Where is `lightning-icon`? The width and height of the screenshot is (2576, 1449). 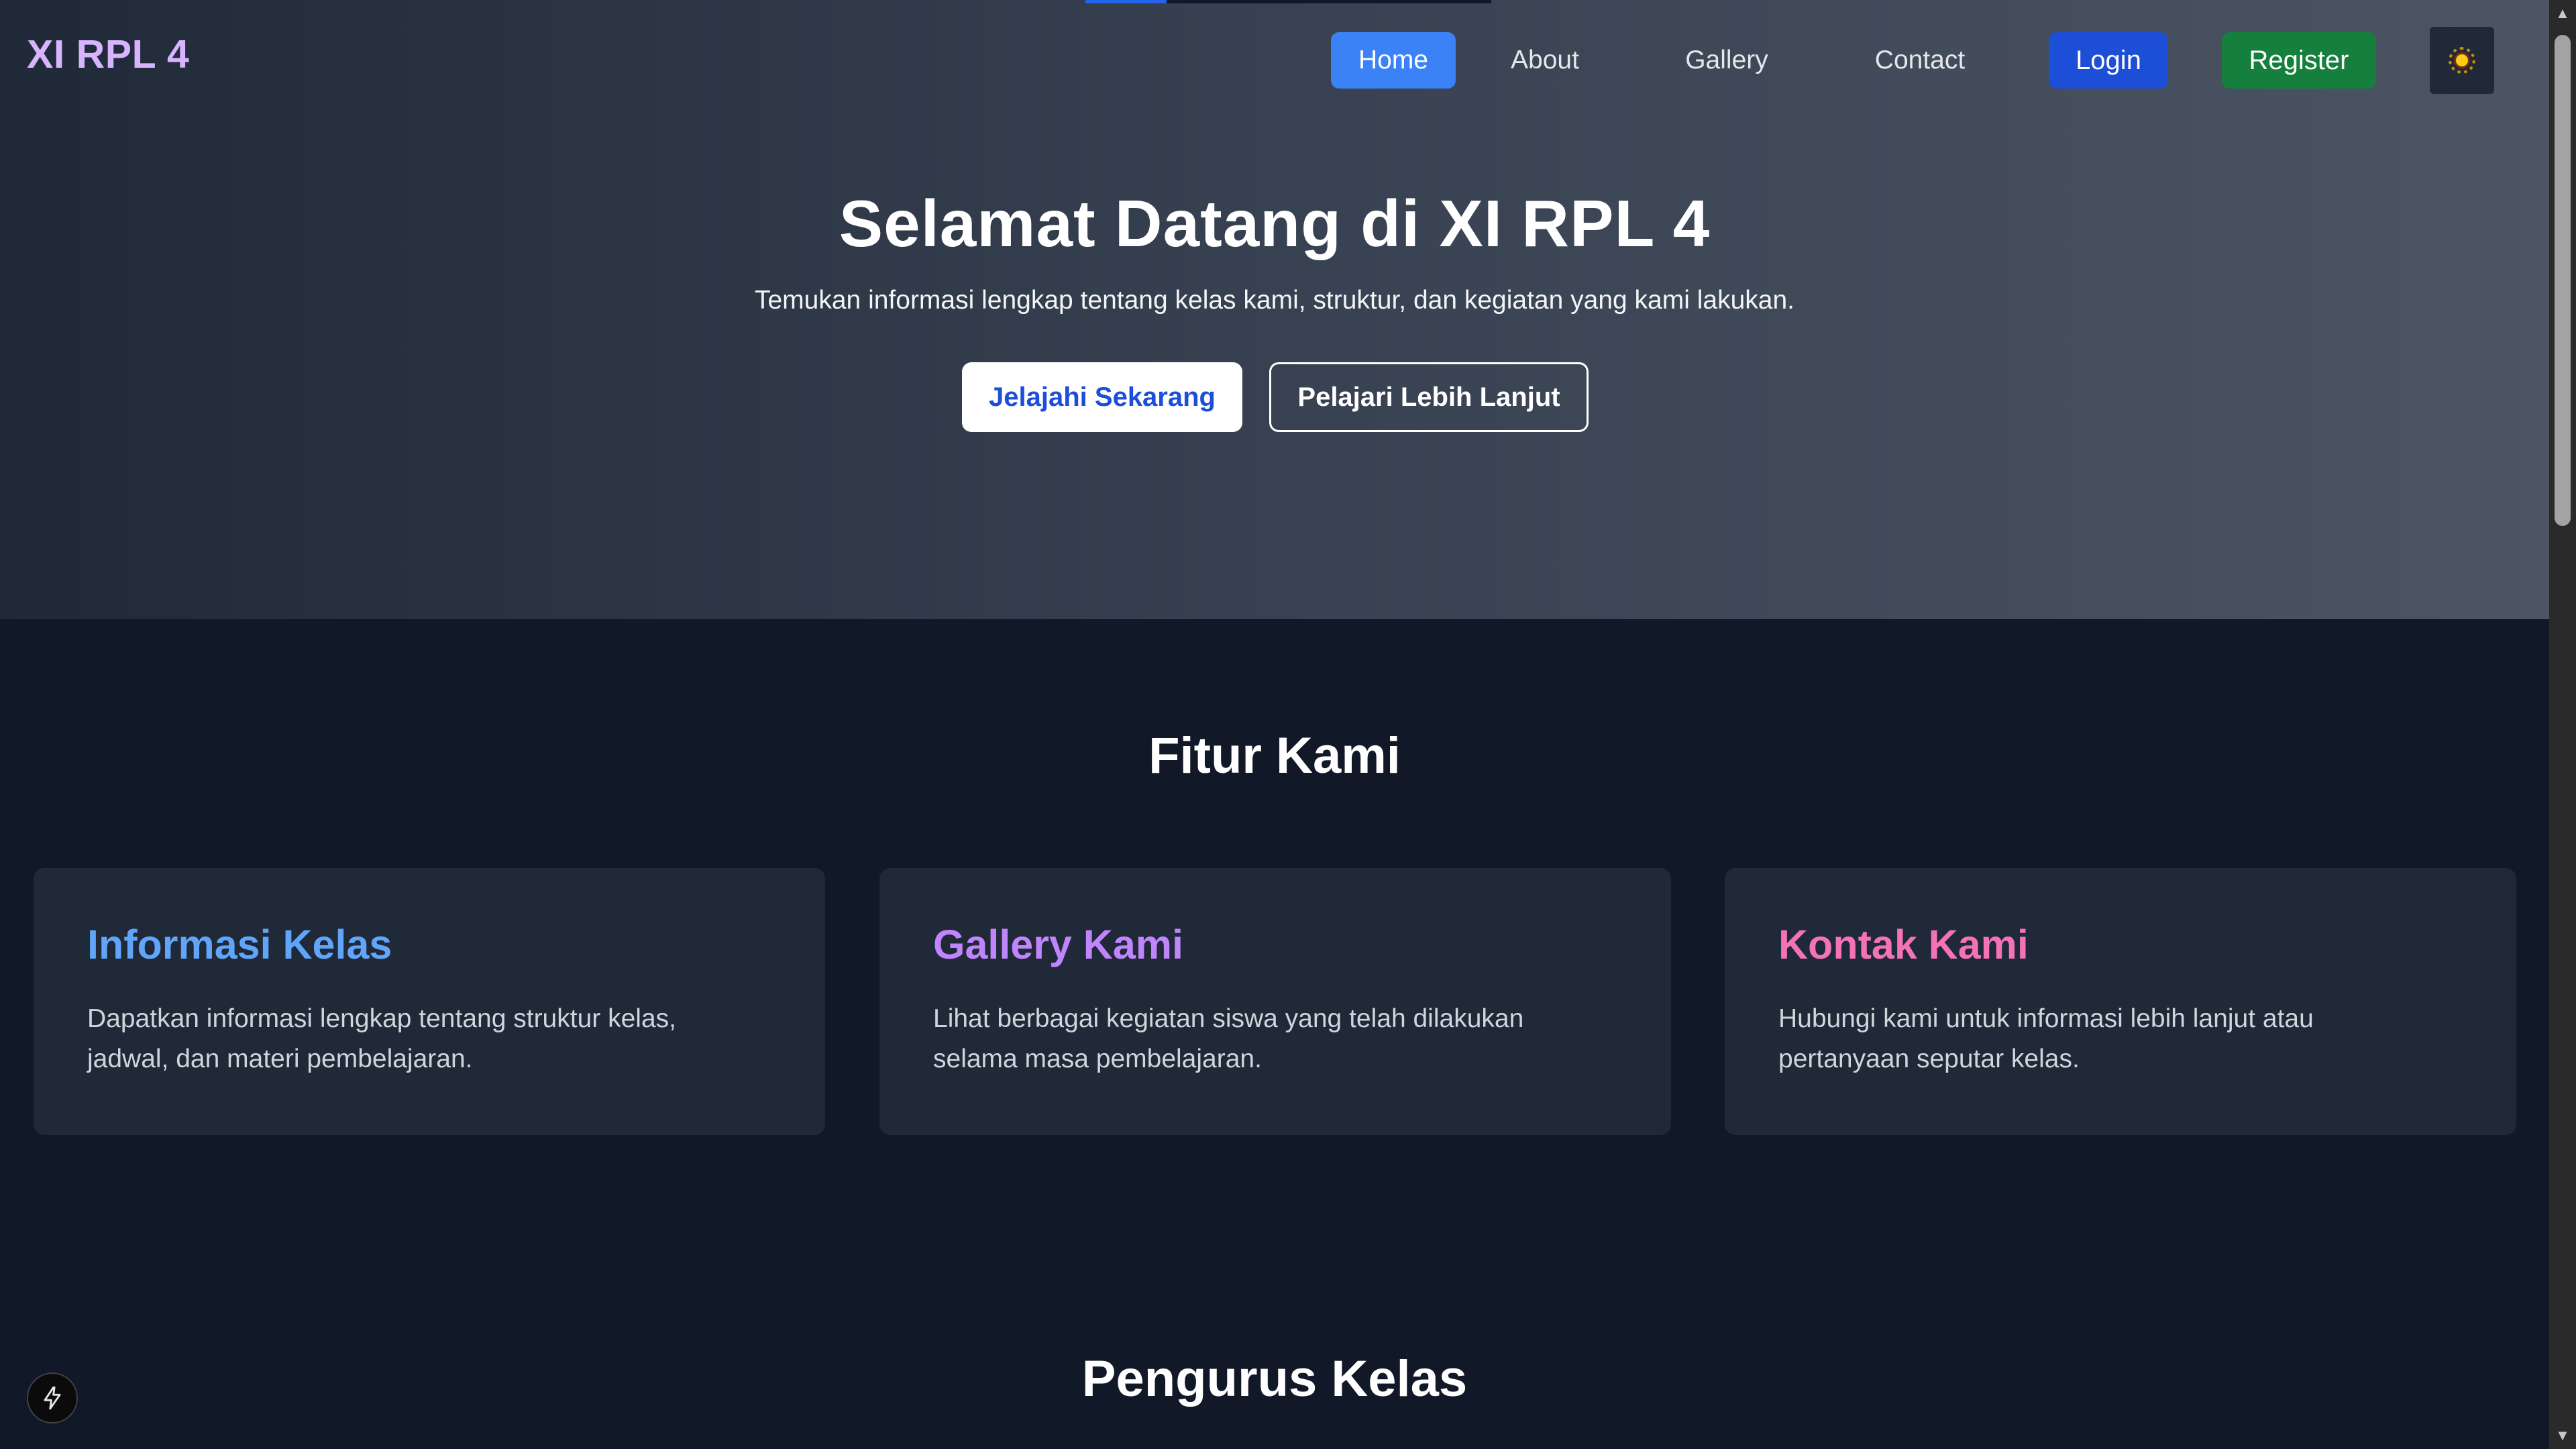
lightning-icon is located at coordinates (52, 1398).